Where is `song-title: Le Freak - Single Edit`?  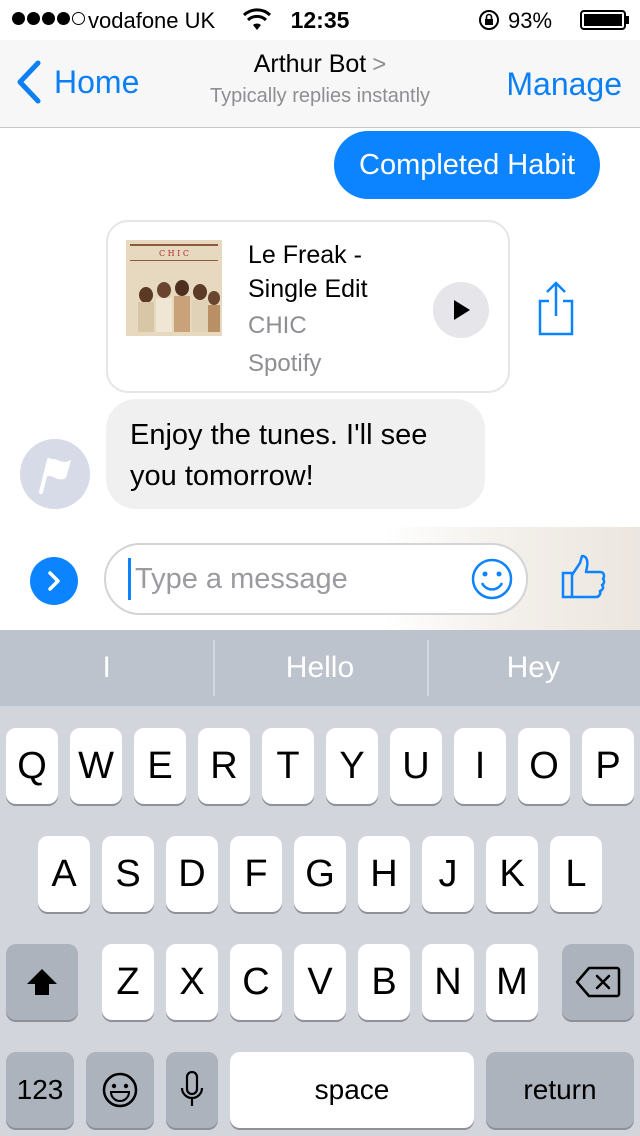 song-title: Le Freak - Single Edit is located at coordinates (308, 272).